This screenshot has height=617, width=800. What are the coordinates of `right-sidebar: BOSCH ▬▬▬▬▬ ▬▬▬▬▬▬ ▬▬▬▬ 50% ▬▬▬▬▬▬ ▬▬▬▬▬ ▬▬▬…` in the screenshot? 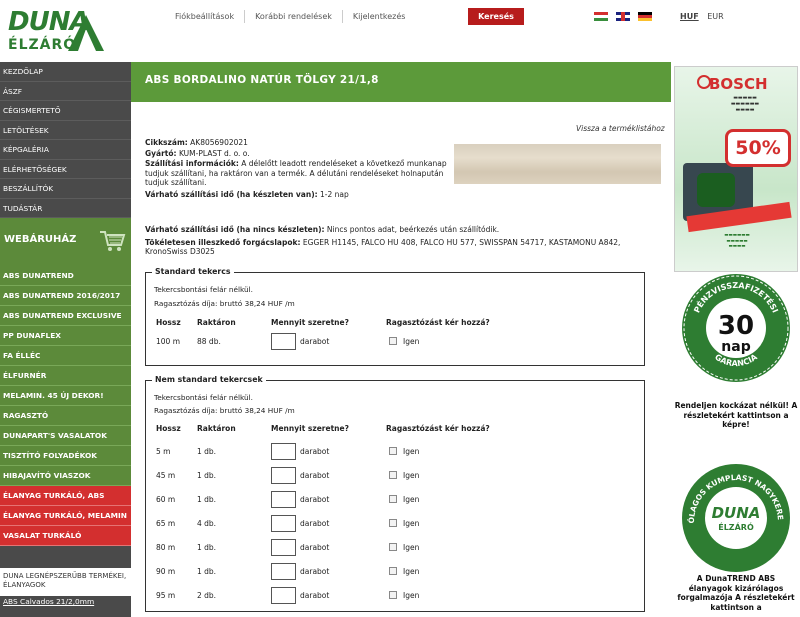 It's located at (736, 339).